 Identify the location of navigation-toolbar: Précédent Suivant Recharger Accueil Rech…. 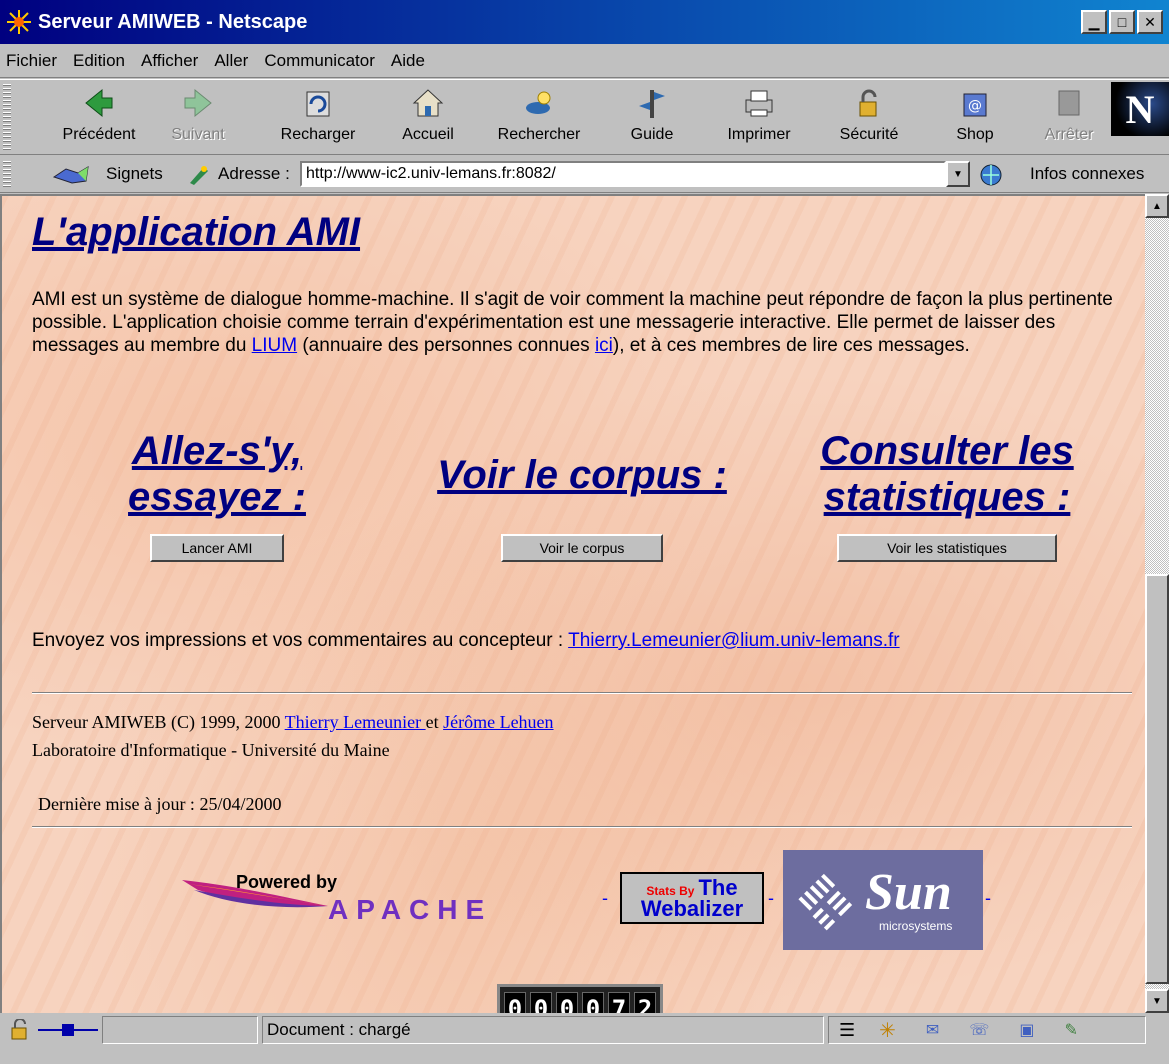
(584, 117).